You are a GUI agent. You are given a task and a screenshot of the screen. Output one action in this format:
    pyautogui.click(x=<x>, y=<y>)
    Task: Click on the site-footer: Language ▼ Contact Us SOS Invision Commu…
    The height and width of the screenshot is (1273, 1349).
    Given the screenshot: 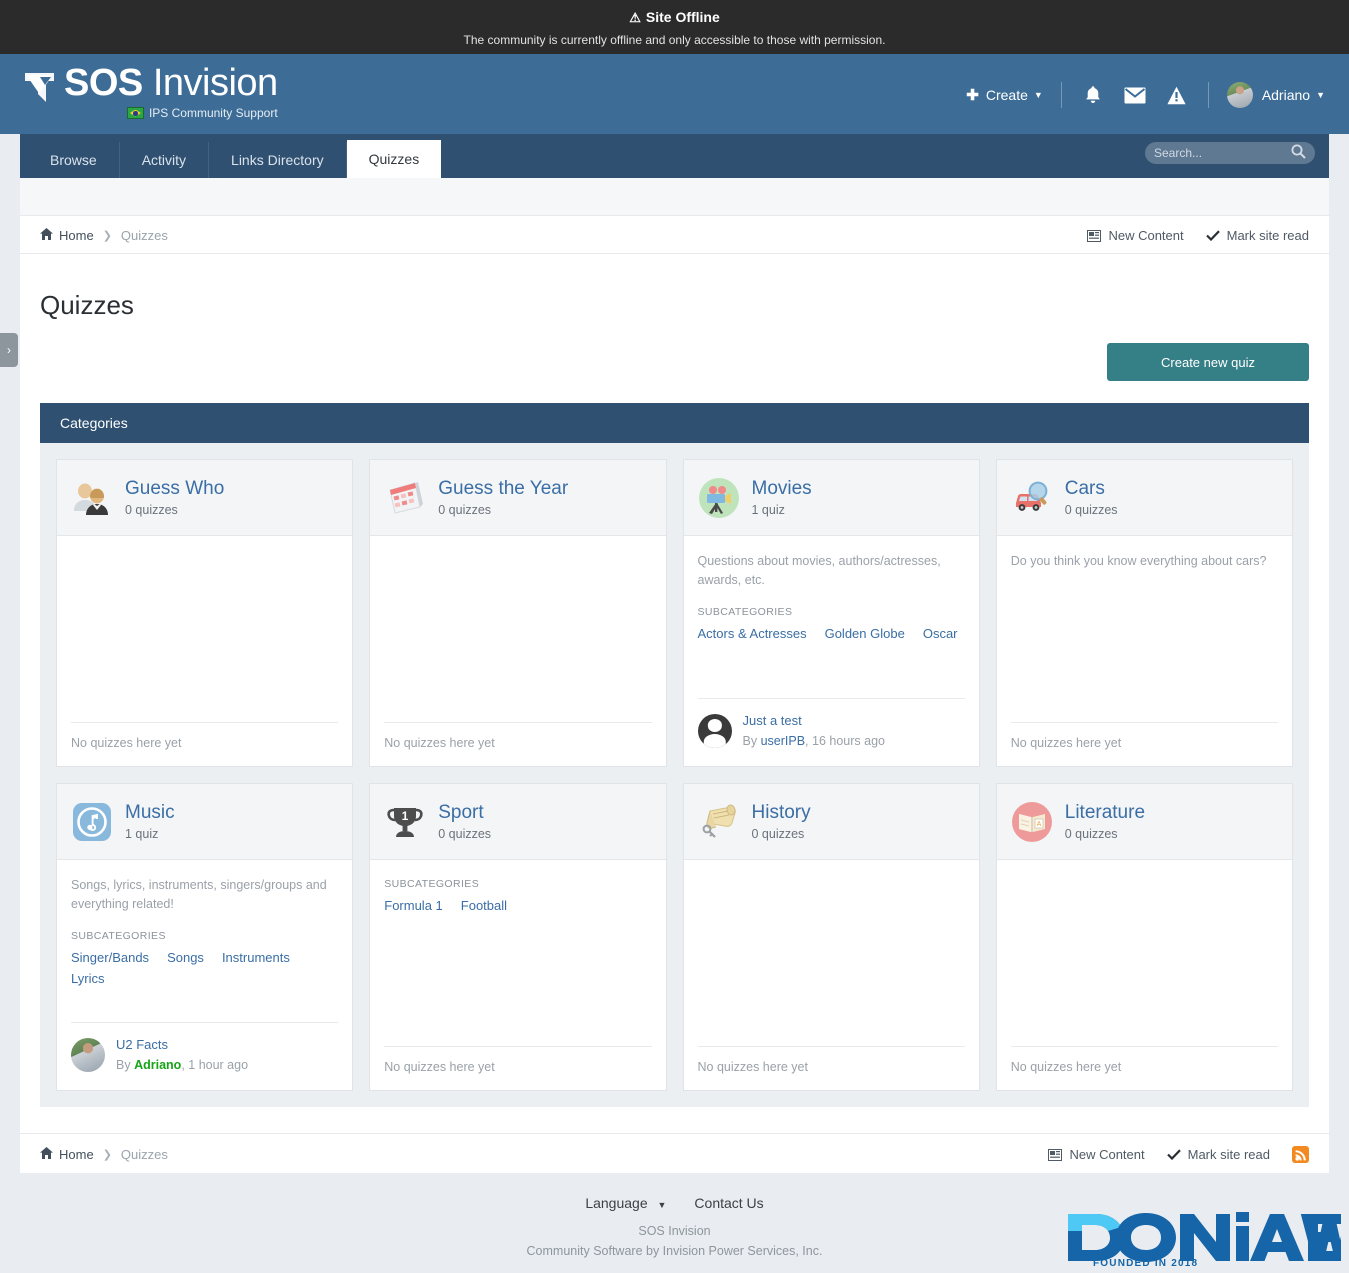 What is the action you would take?
    pyautogui.click(x=674, y=1223)
    